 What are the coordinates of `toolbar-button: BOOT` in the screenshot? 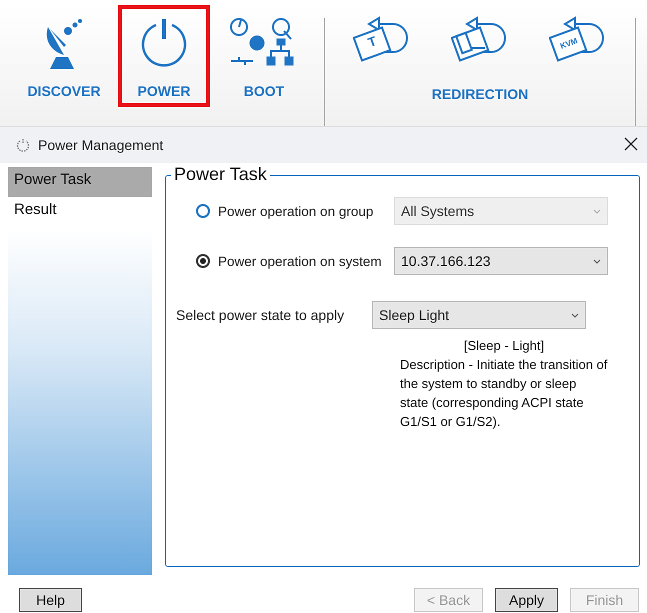 It's located at (264, 56).